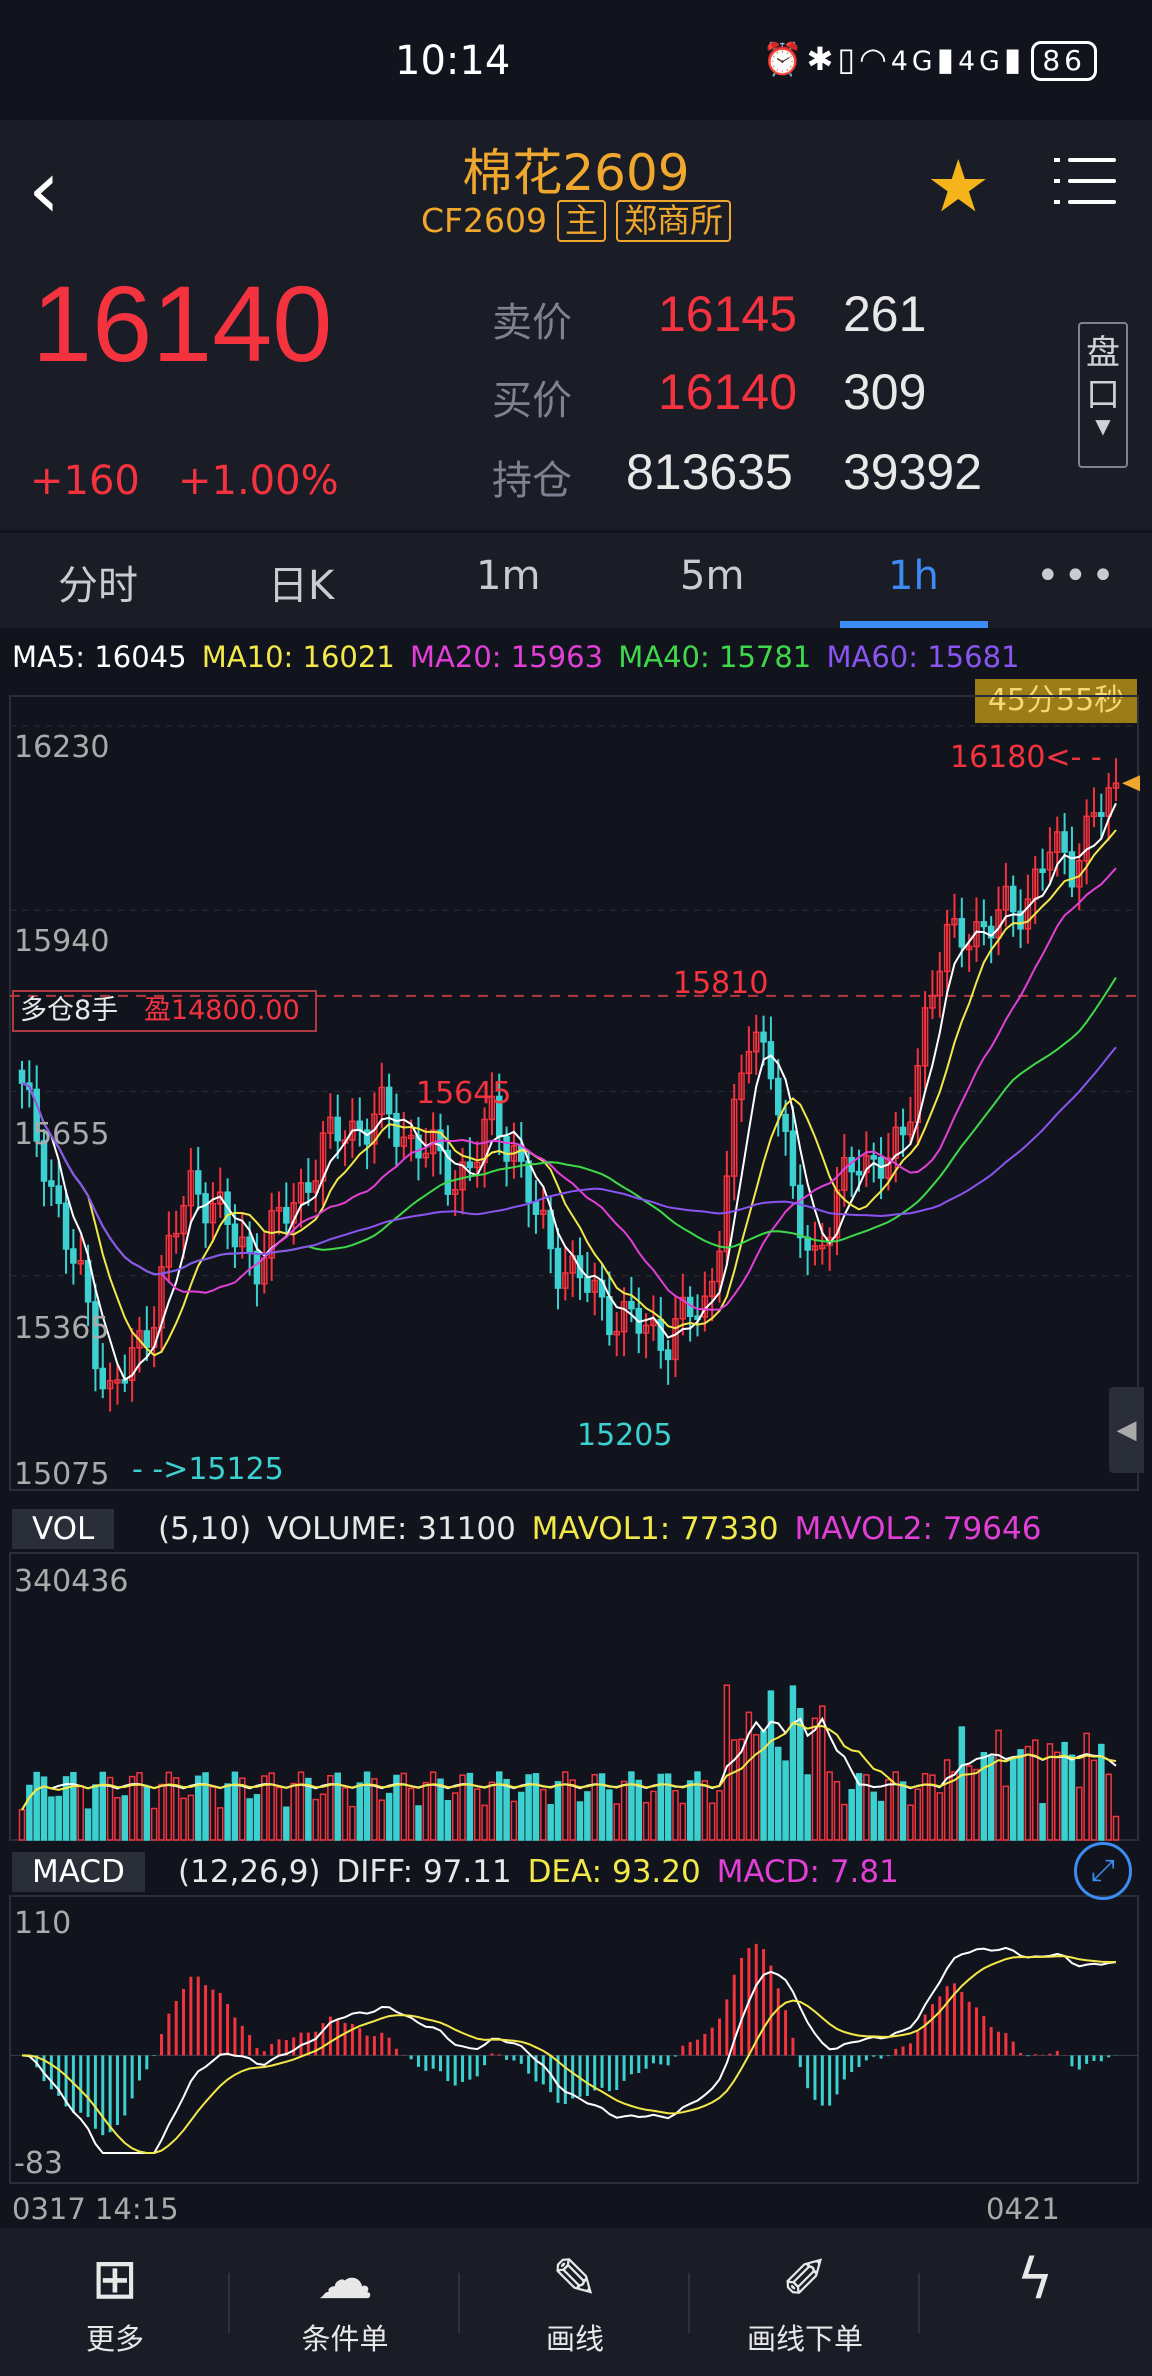  Describe the element at coordinates (38, 2163) in the screenshot. I see `macd-y-min: -83` at that location.